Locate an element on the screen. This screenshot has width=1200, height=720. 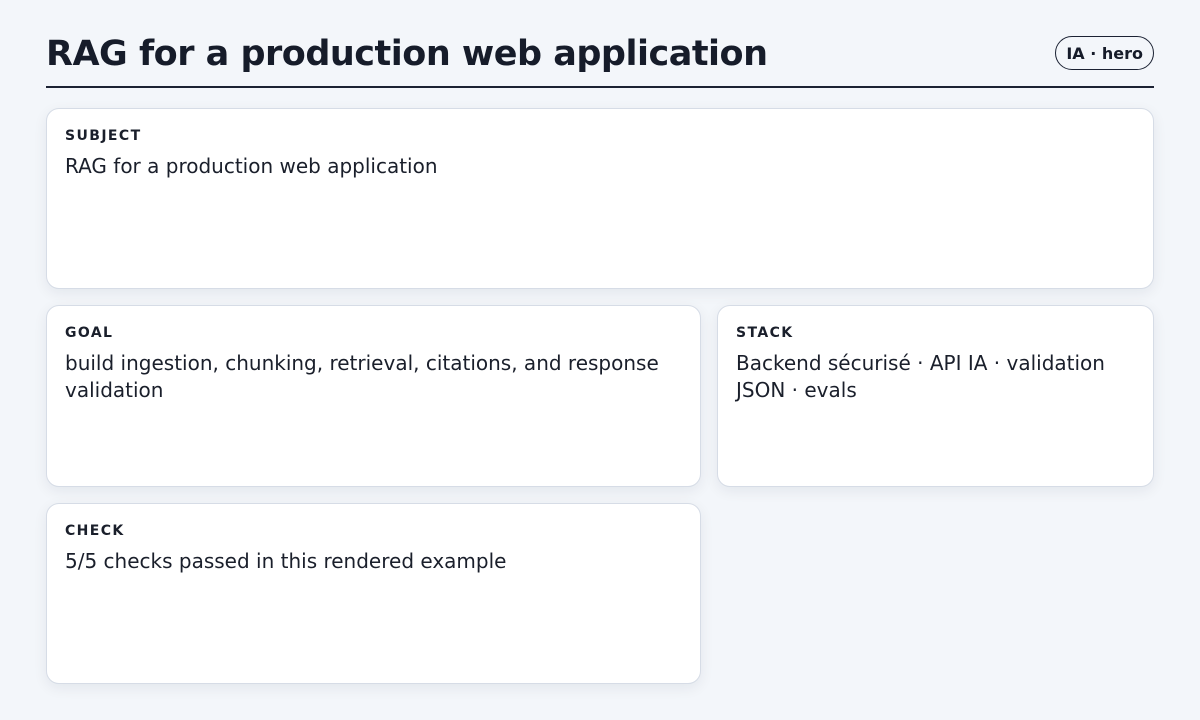
subject-label: SUBJECT is located at coordinates (103, 136).